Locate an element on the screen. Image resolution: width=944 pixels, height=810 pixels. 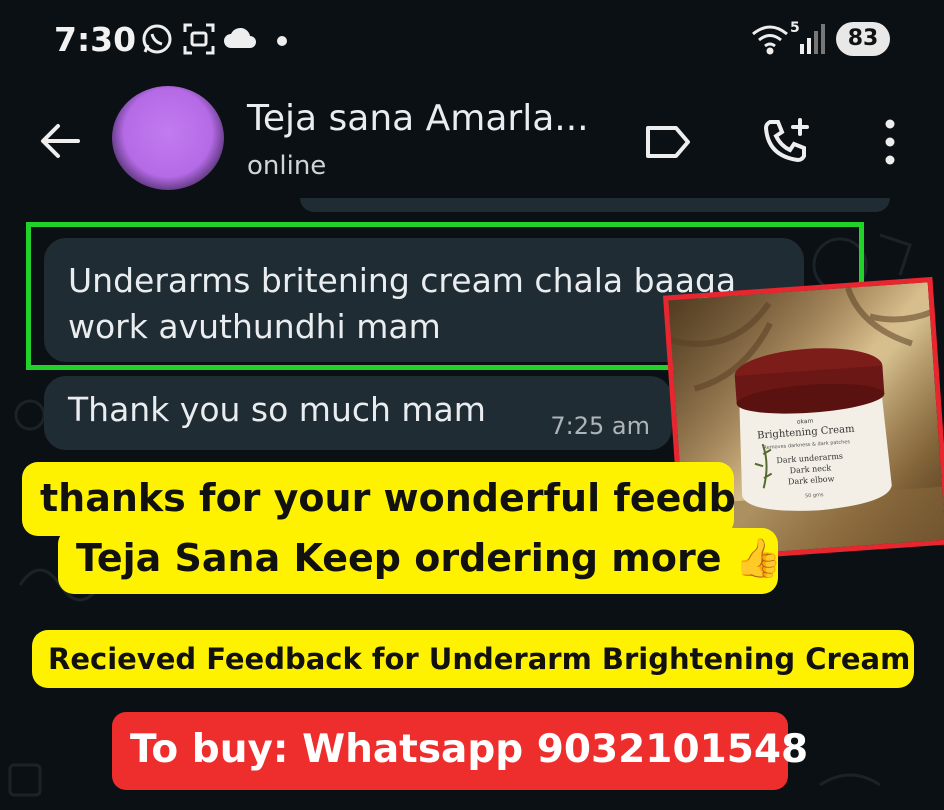
label-button is located at coordinates (668, 142).